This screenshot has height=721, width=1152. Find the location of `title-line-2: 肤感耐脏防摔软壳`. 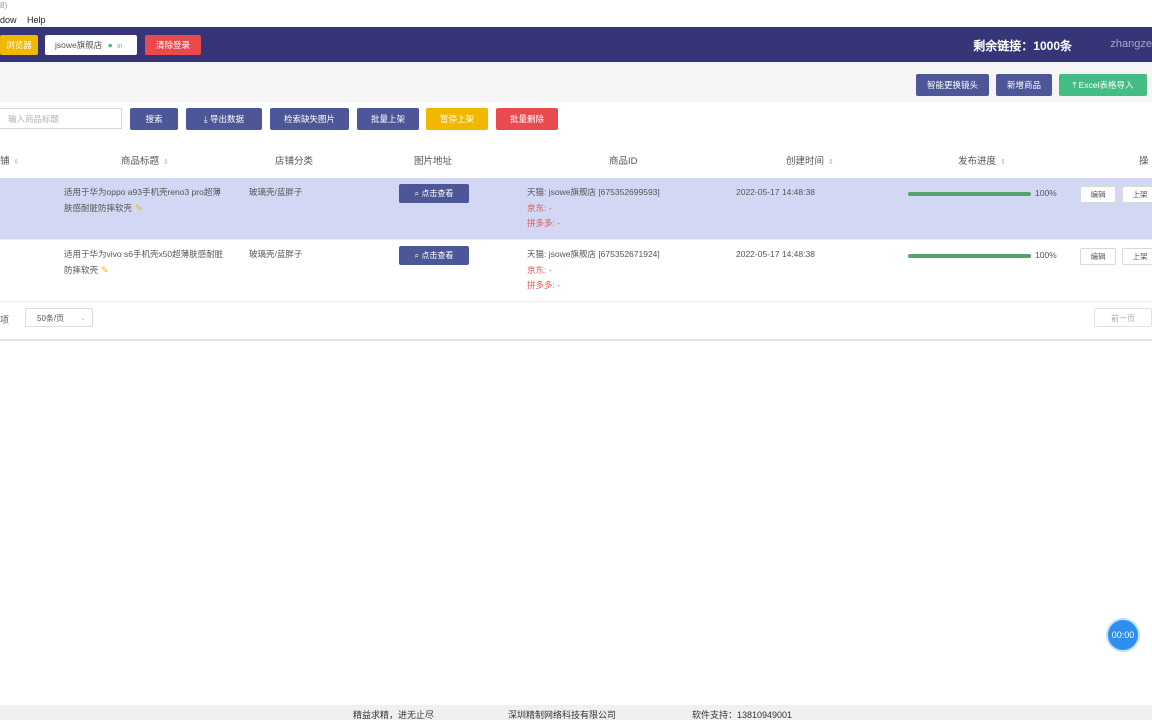

title-line-2: 肤感耐脏防摔软壳 is located at coordinates (98, 207).